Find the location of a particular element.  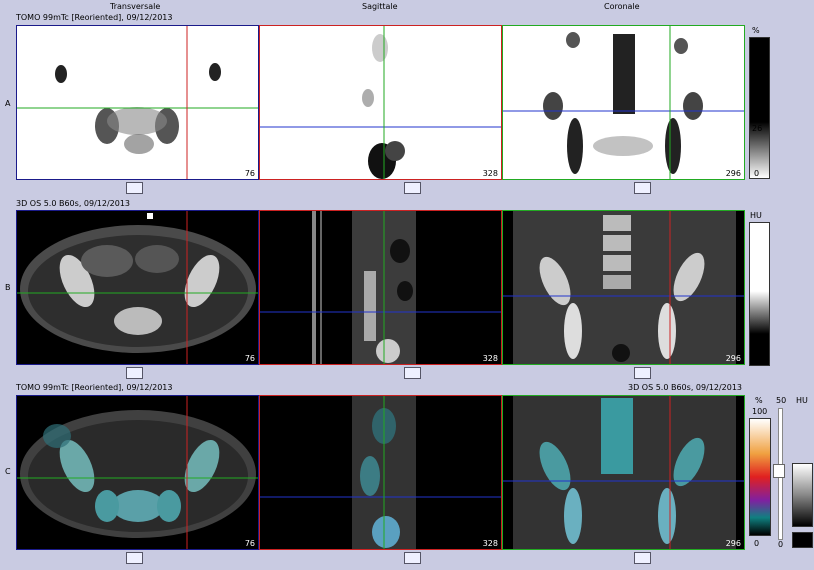

scrollbar-b-sagittal is located at coordinates (412, 373).